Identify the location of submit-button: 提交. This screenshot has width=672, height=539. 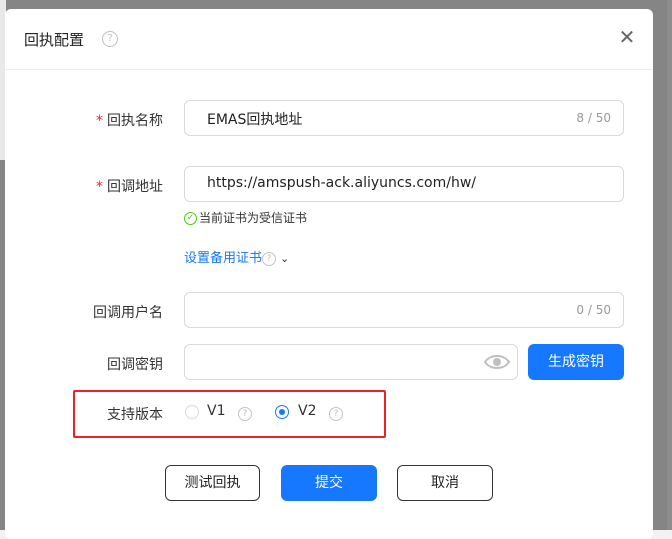
(329, 483).